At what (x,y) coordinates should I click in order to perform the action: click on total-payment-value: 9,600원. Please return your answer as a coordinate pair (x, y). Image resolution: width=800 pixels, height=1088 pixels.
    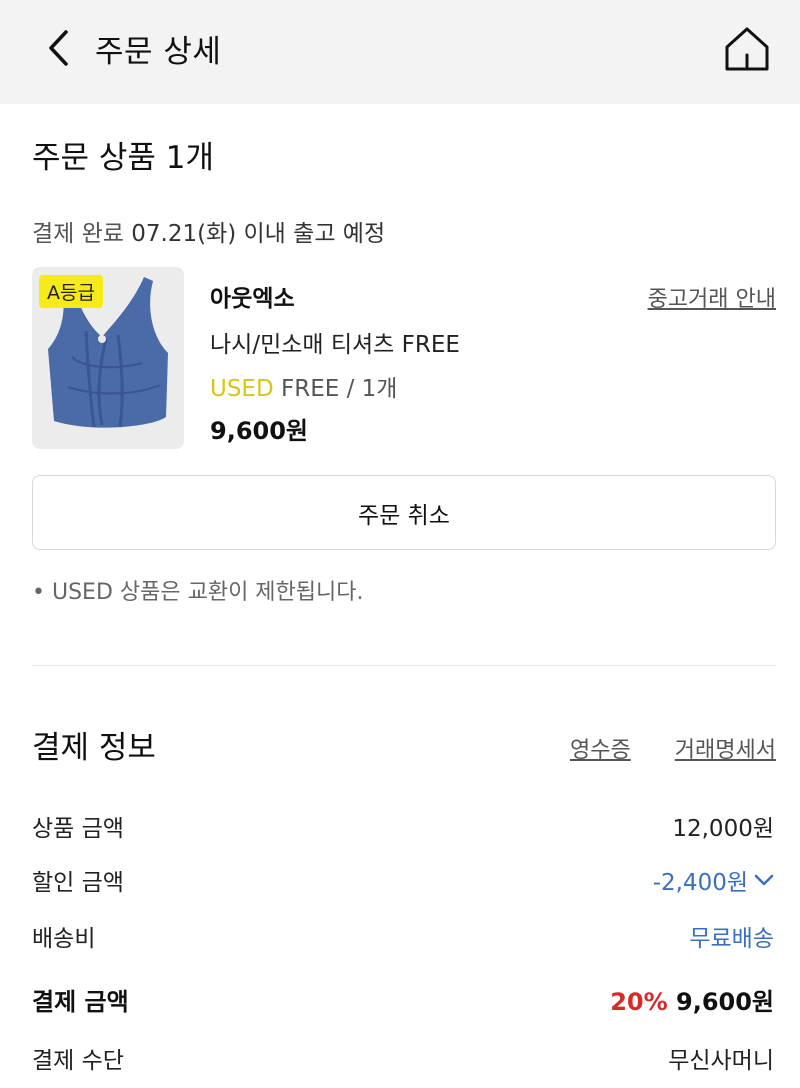
    Looking at the image, I should click on (725, 1002).